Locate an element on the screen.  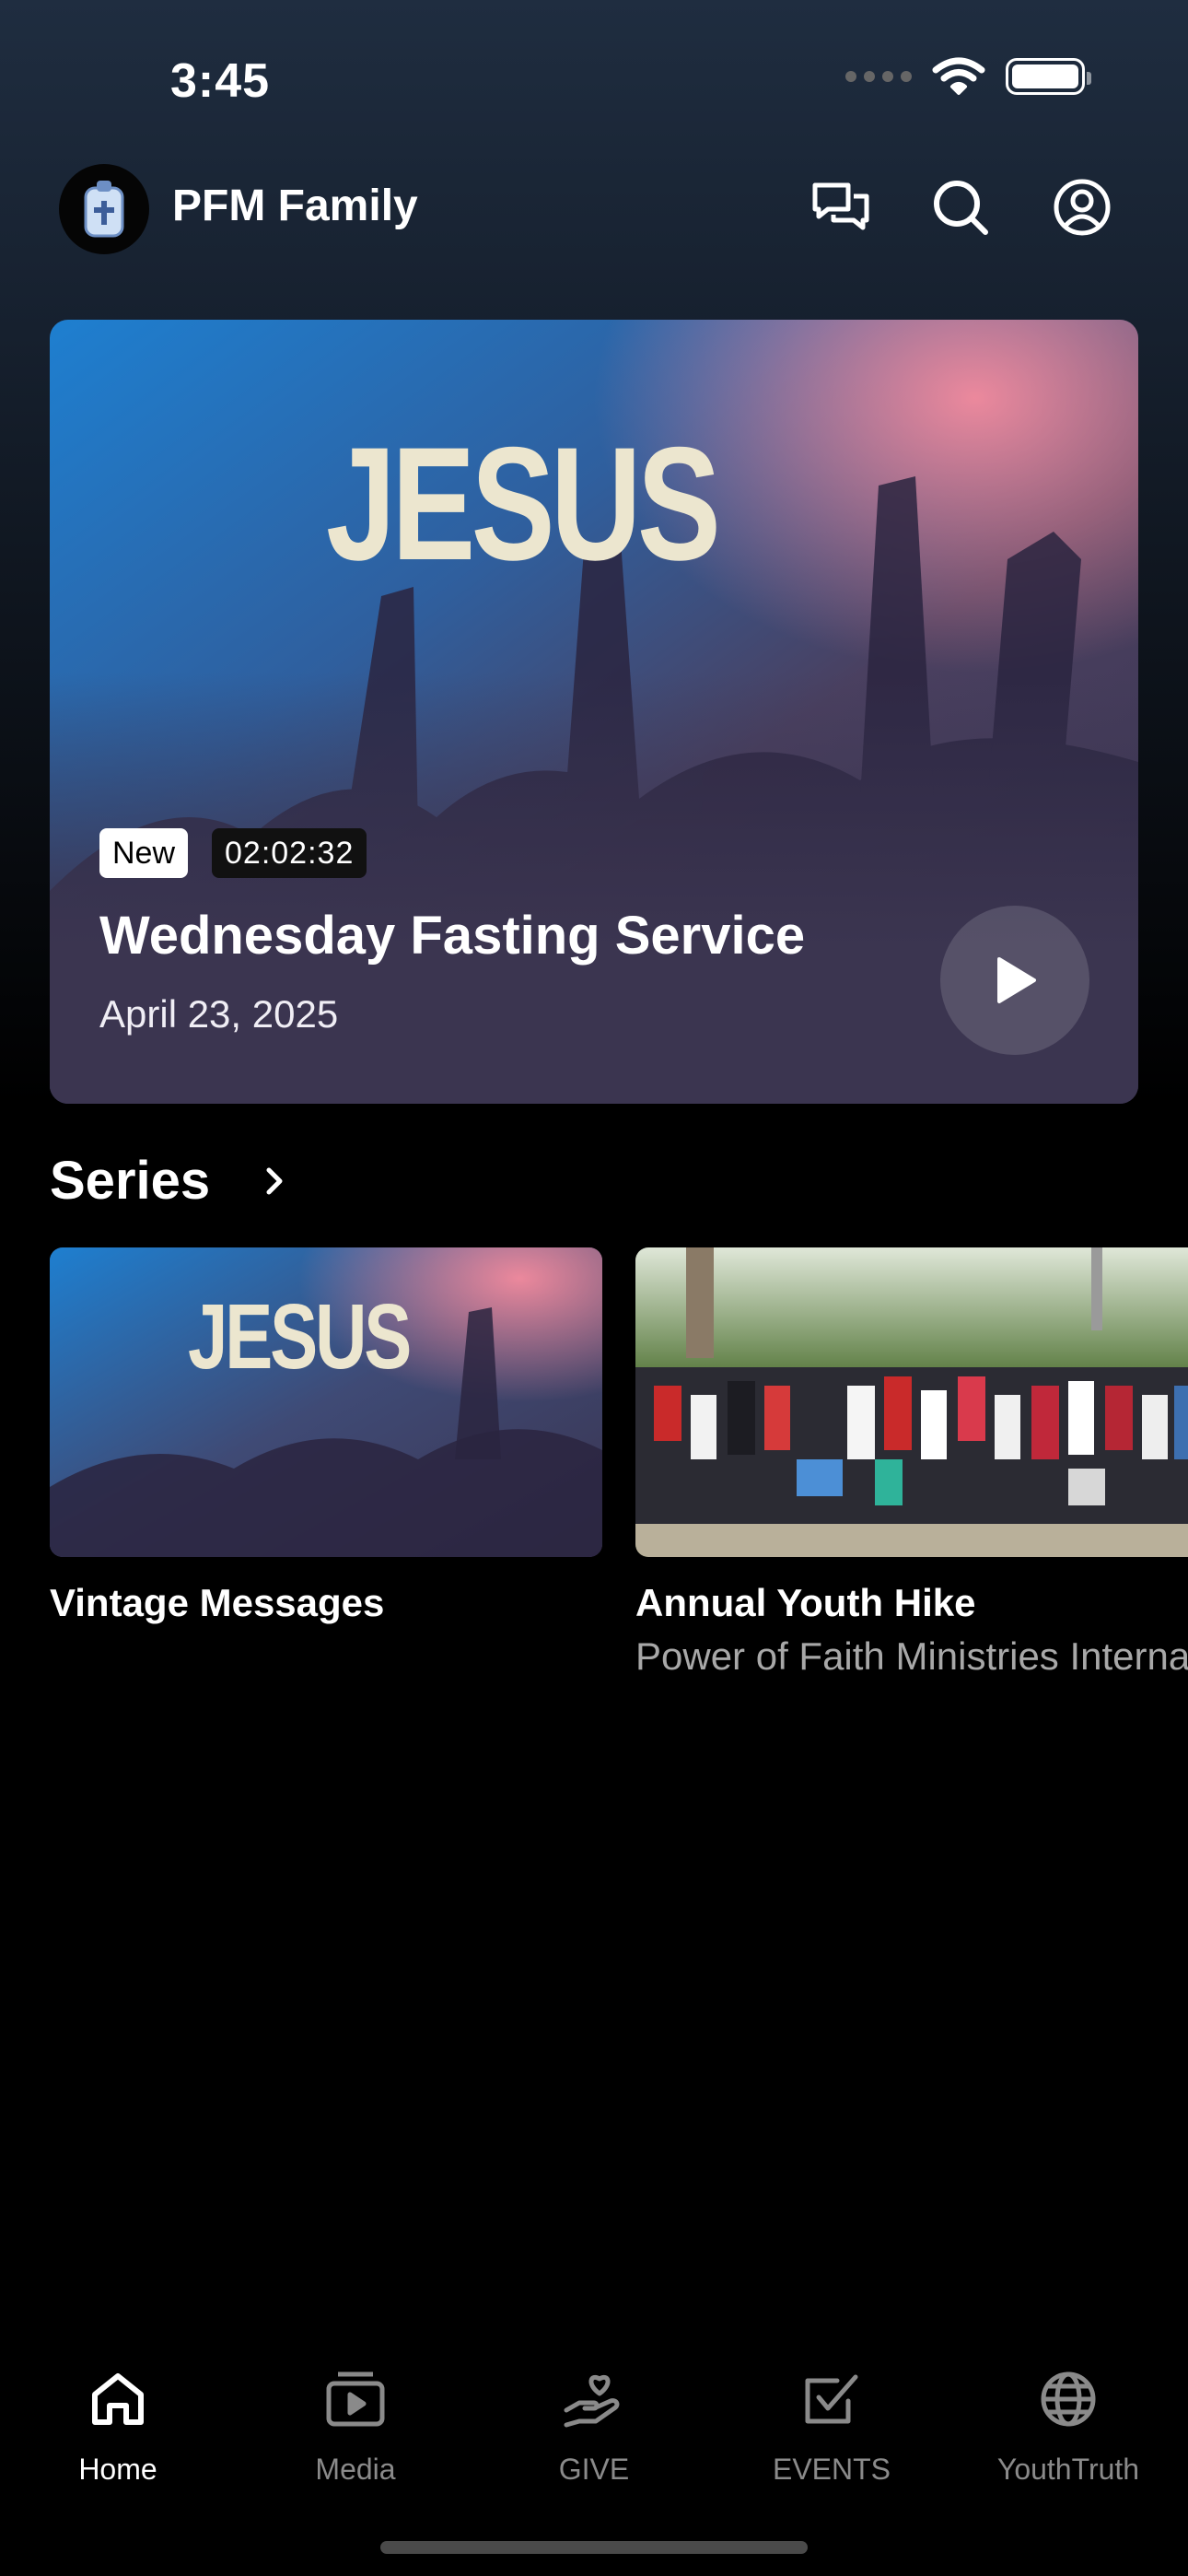
tab-label: EVENTS is located at coordinates (831, 2469).